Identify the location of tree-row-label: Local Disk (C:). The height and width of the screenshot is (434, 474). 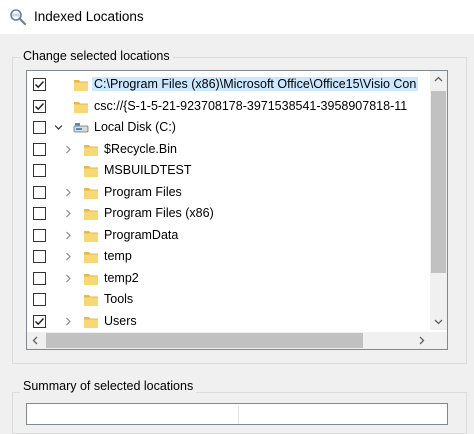
(135, 127).